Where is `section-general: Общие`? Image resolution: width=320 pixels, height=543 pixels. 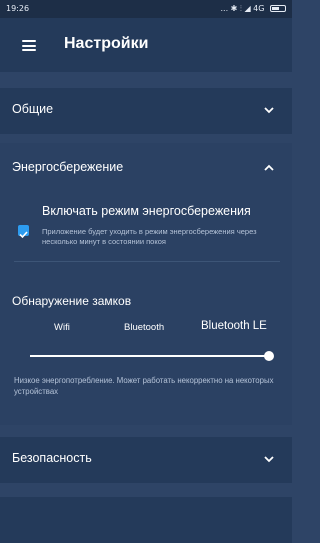 section-general: Общие is located at coordinates (146, 111).